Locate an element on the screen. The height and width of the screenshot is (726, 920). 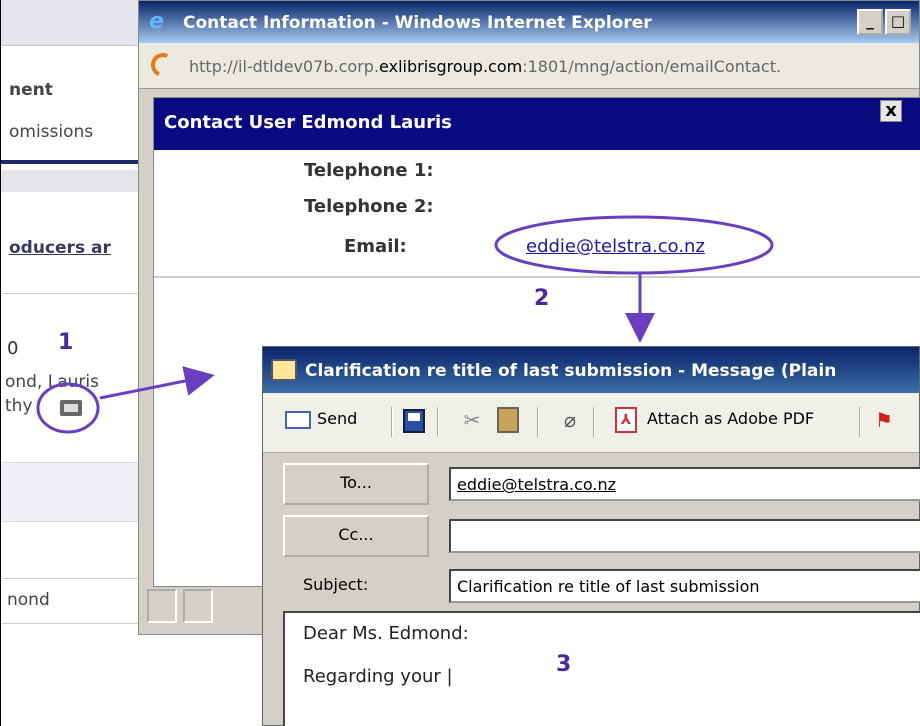
background-highlight-band is located at coordinates (71, 492).